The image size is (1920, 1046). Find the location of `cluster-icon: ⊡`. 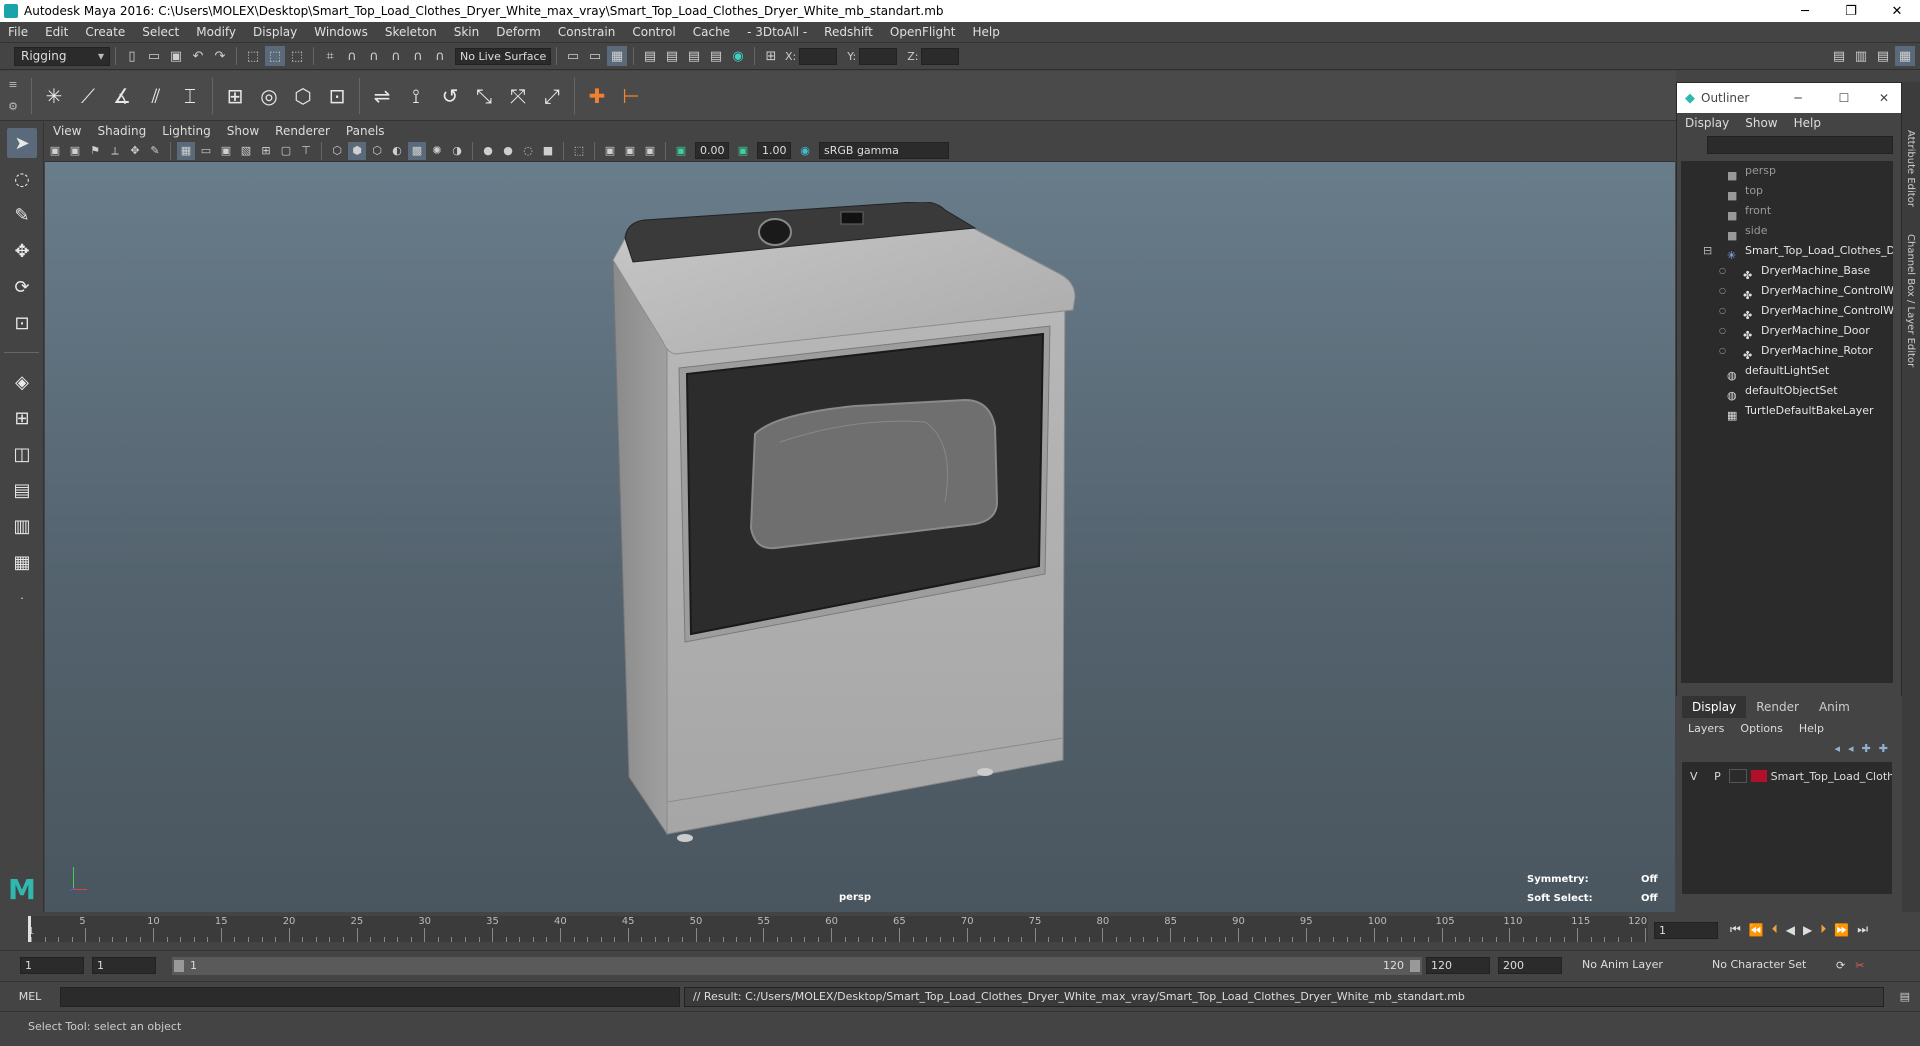

cluster-icon: ⊡ is located at coordinates (337, 96).